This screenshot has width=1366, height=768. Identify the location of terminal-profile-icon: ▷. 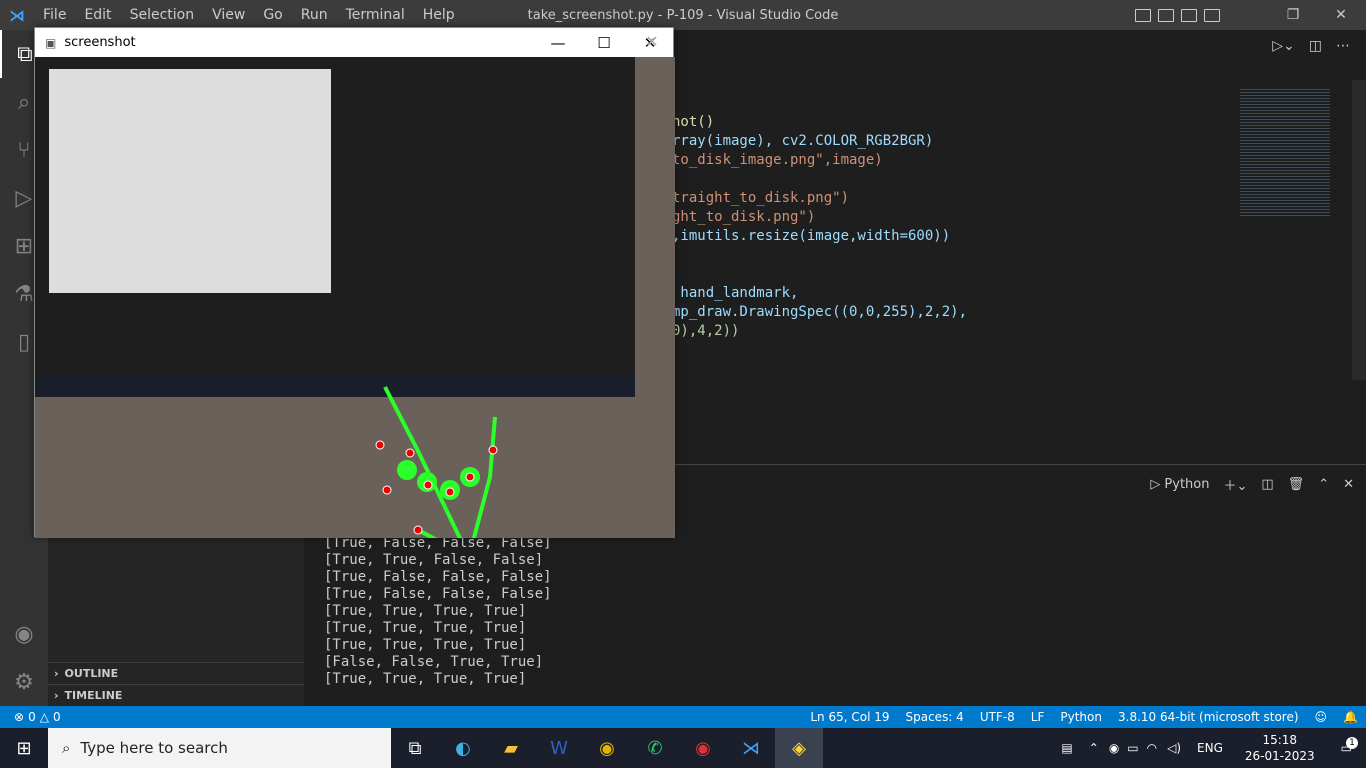
(1155, 484).